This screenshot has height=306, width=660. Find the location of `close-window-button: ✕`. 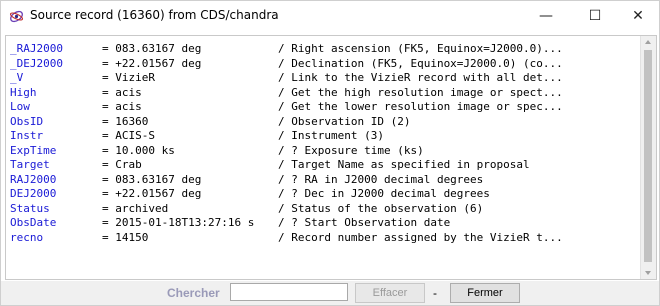

close-window-button: ✕ is located at coordinates (637, 16).